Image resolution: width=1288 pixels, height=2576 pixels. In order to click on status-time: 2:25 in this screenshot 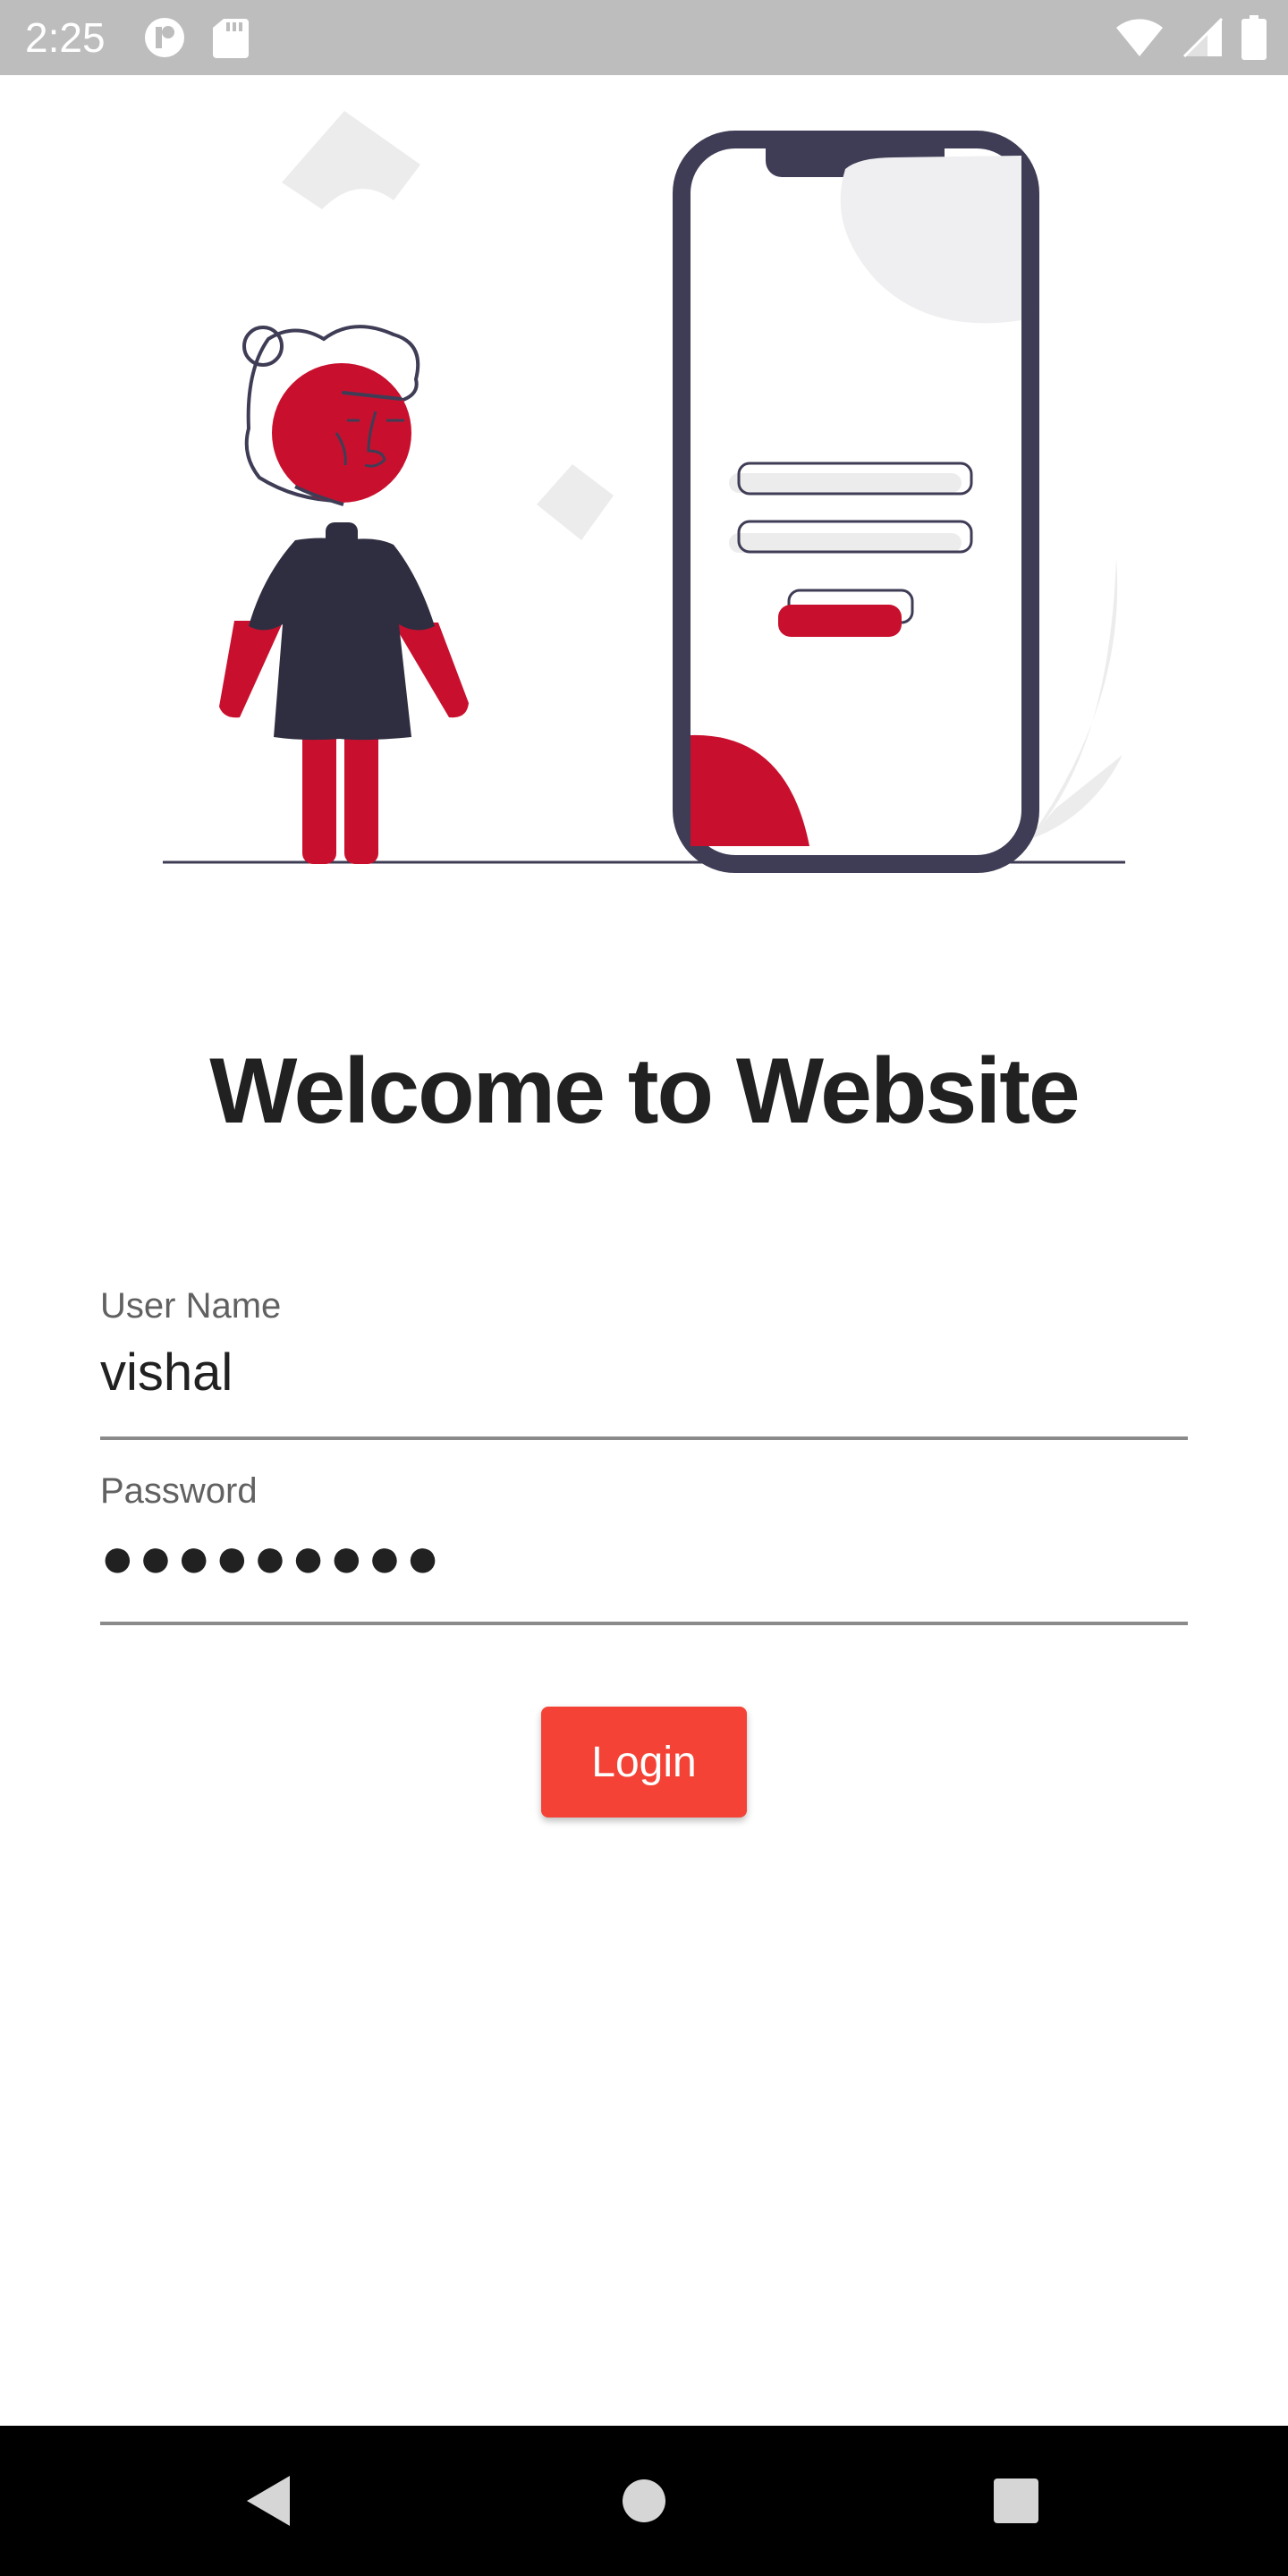, I will do `click(65, 37)`.